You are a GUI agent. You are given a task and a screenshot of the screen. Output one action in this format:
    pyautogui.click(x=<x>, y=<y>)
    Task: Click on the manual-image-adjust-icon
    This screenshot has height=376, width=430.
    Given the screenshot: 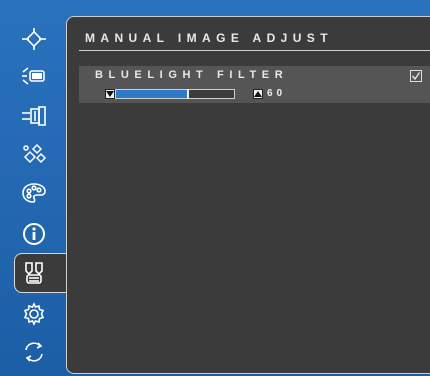 What is the action you would take?
    pyautogui.click(x=34, y=273)
    